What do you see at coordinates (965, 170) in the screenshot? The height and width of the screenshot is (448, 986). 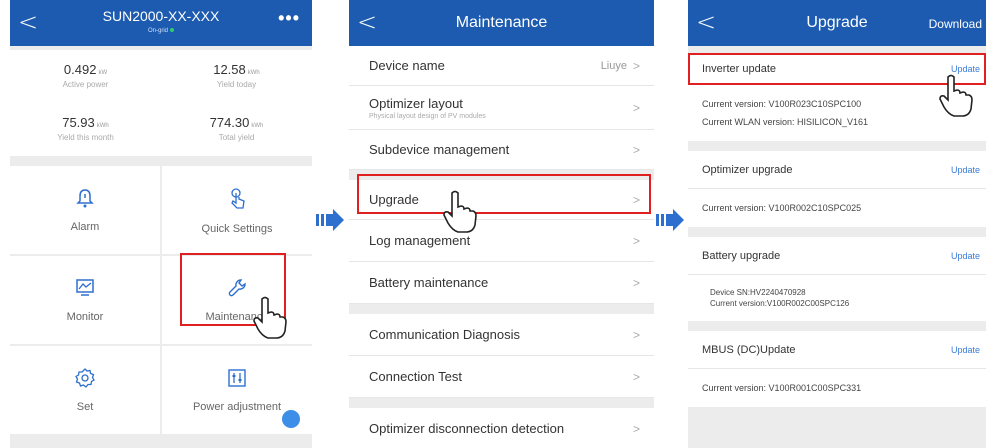 I see `optimizer-update-button: Update` at bounding box center [965, 170].